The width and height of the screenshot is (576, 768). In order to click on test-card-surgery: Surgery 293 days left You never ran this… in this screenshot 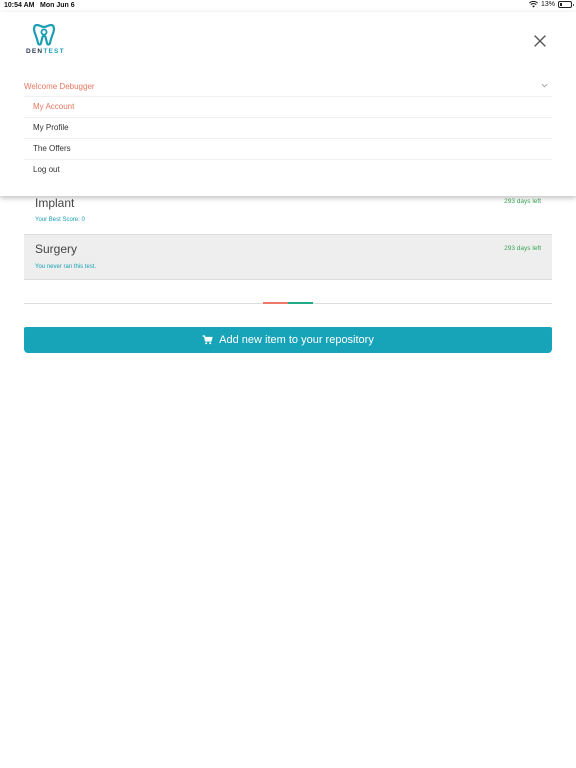, I will do `click(288, 257)`.